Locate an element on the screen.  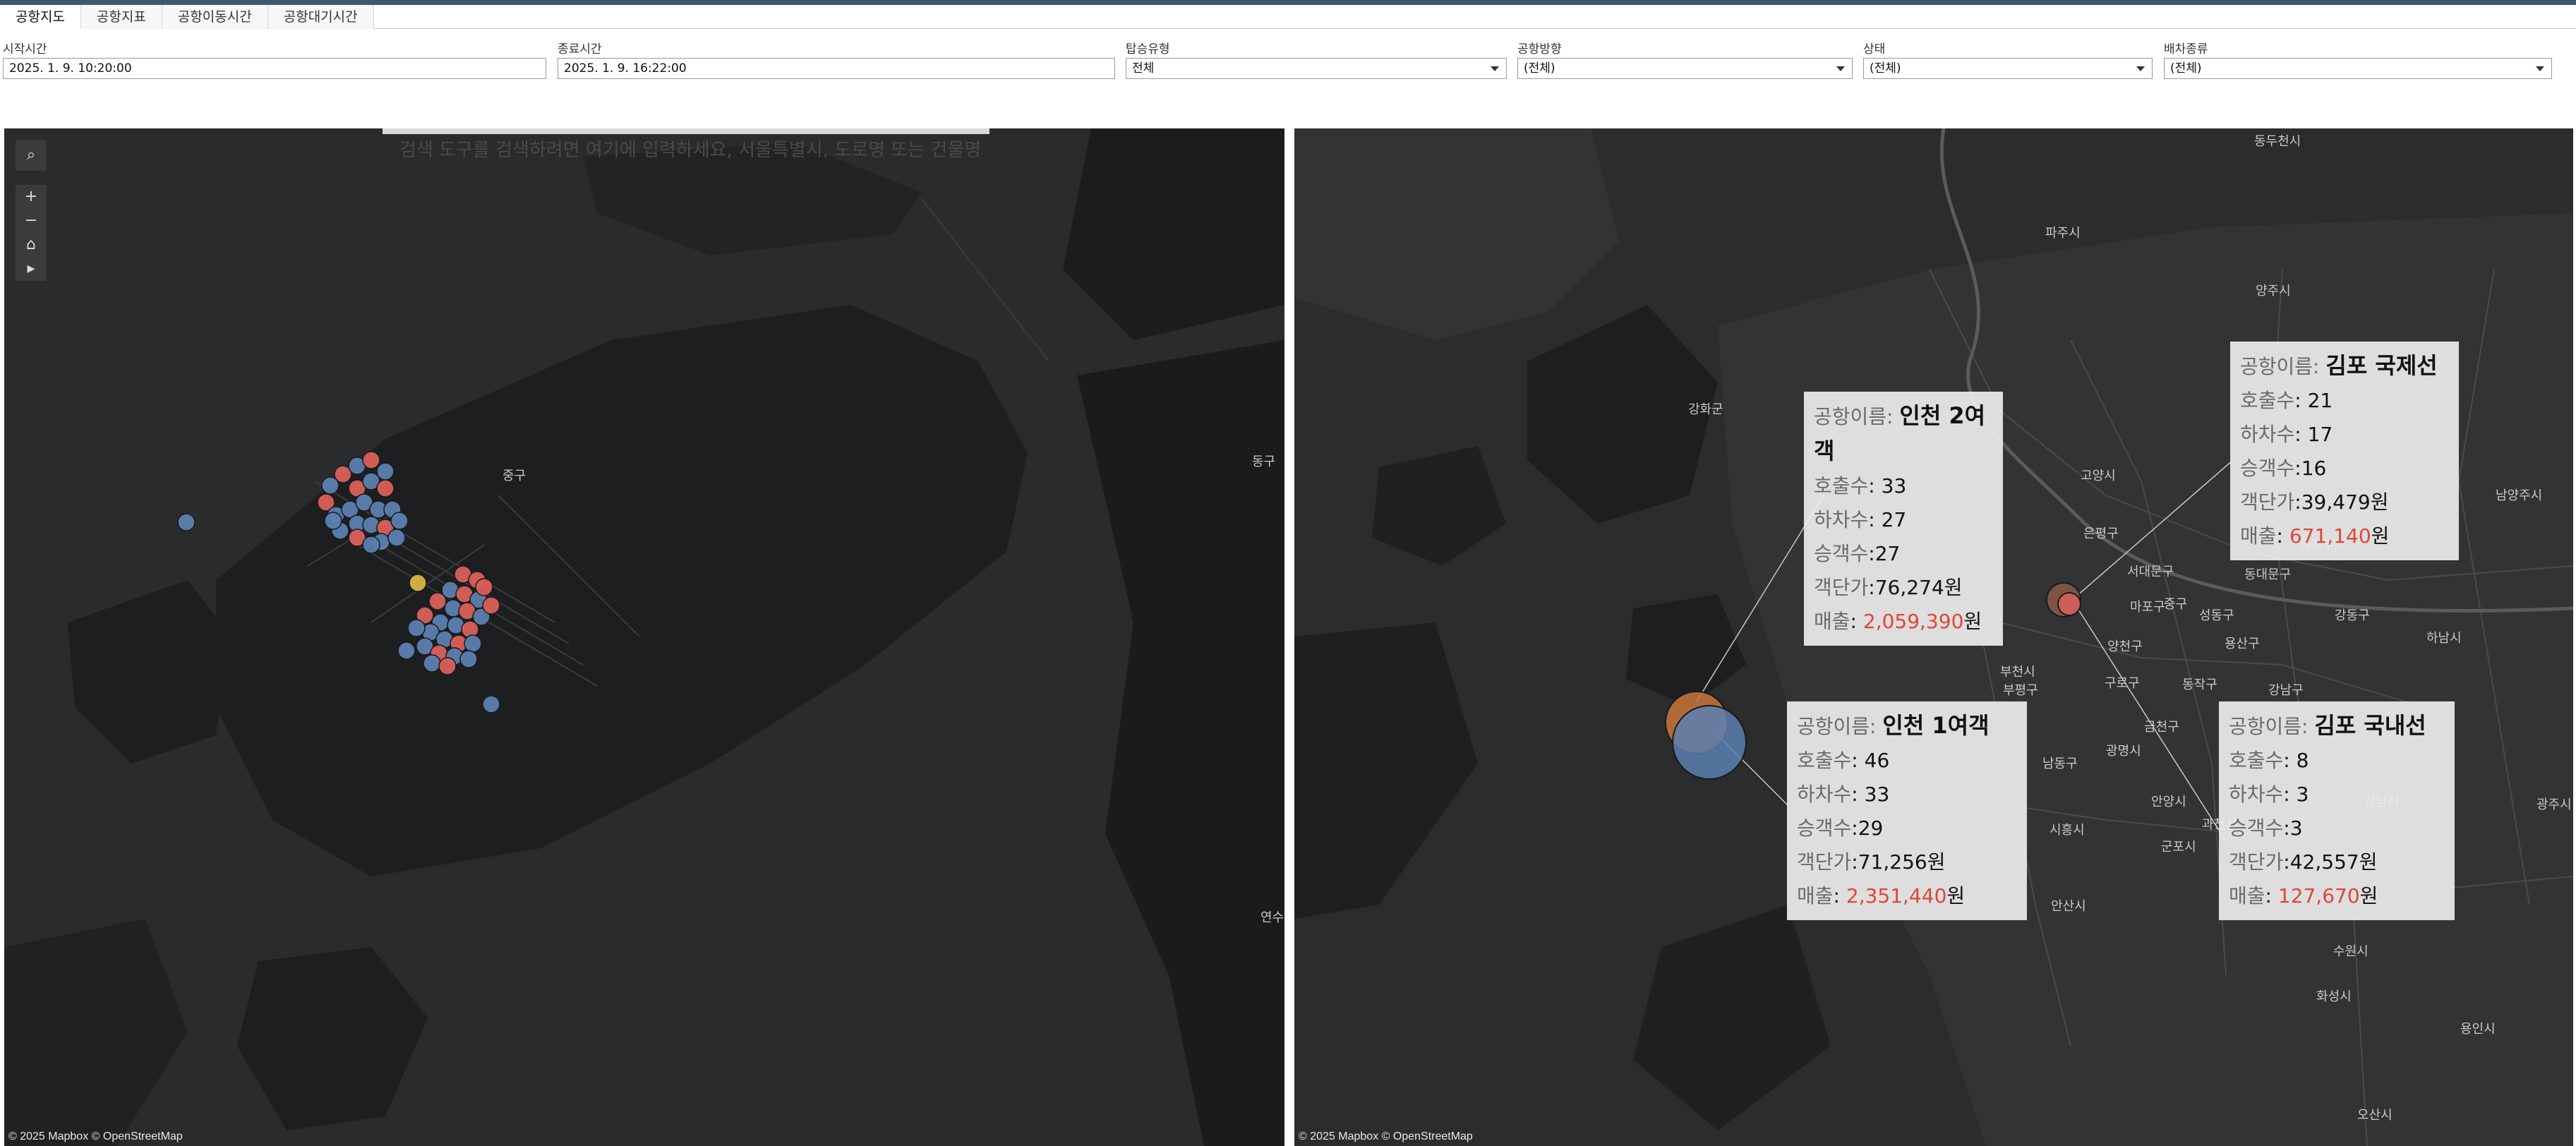
boarding-type-filter: 탑승유형 전체 is located at coordinates (1316, 60).